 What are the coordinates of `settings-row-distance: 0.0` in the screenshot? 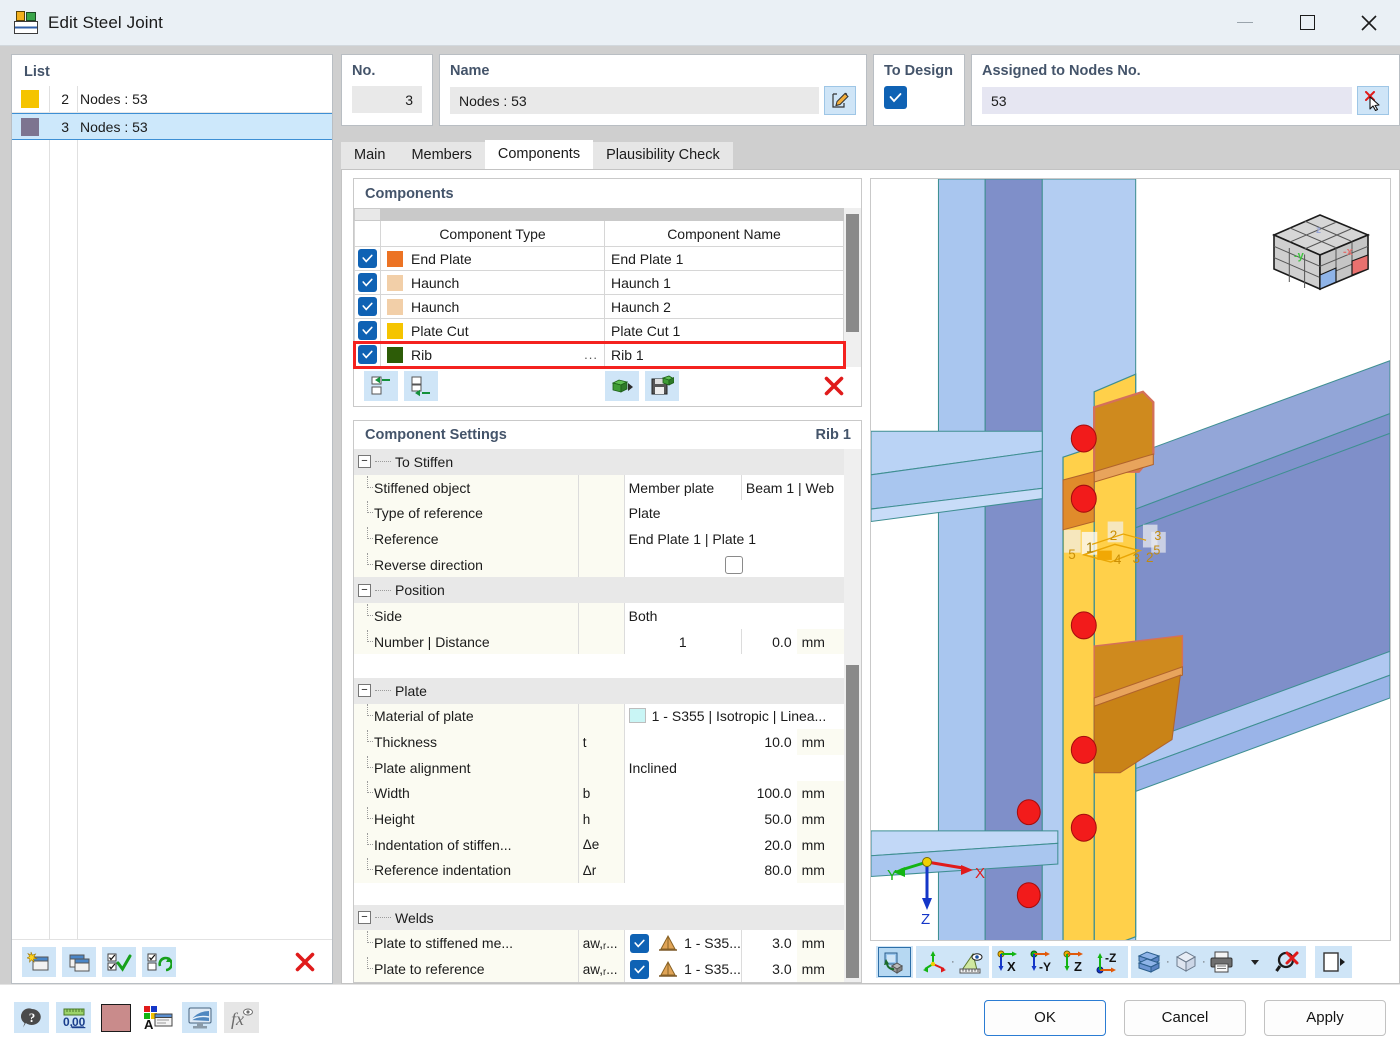 It's located at (768, 641).